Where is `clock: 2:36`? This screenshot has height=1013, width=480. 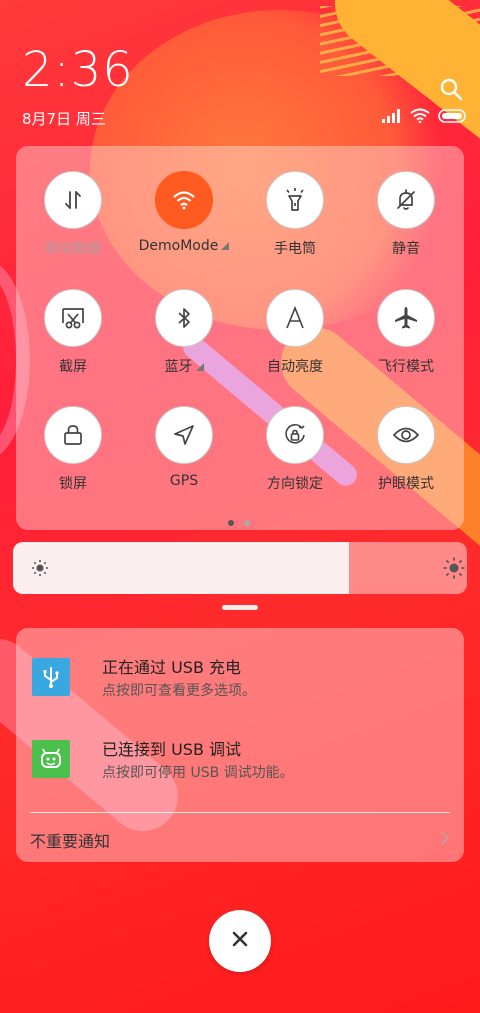
clock: 2:36 is located at coordinates (78, 70).